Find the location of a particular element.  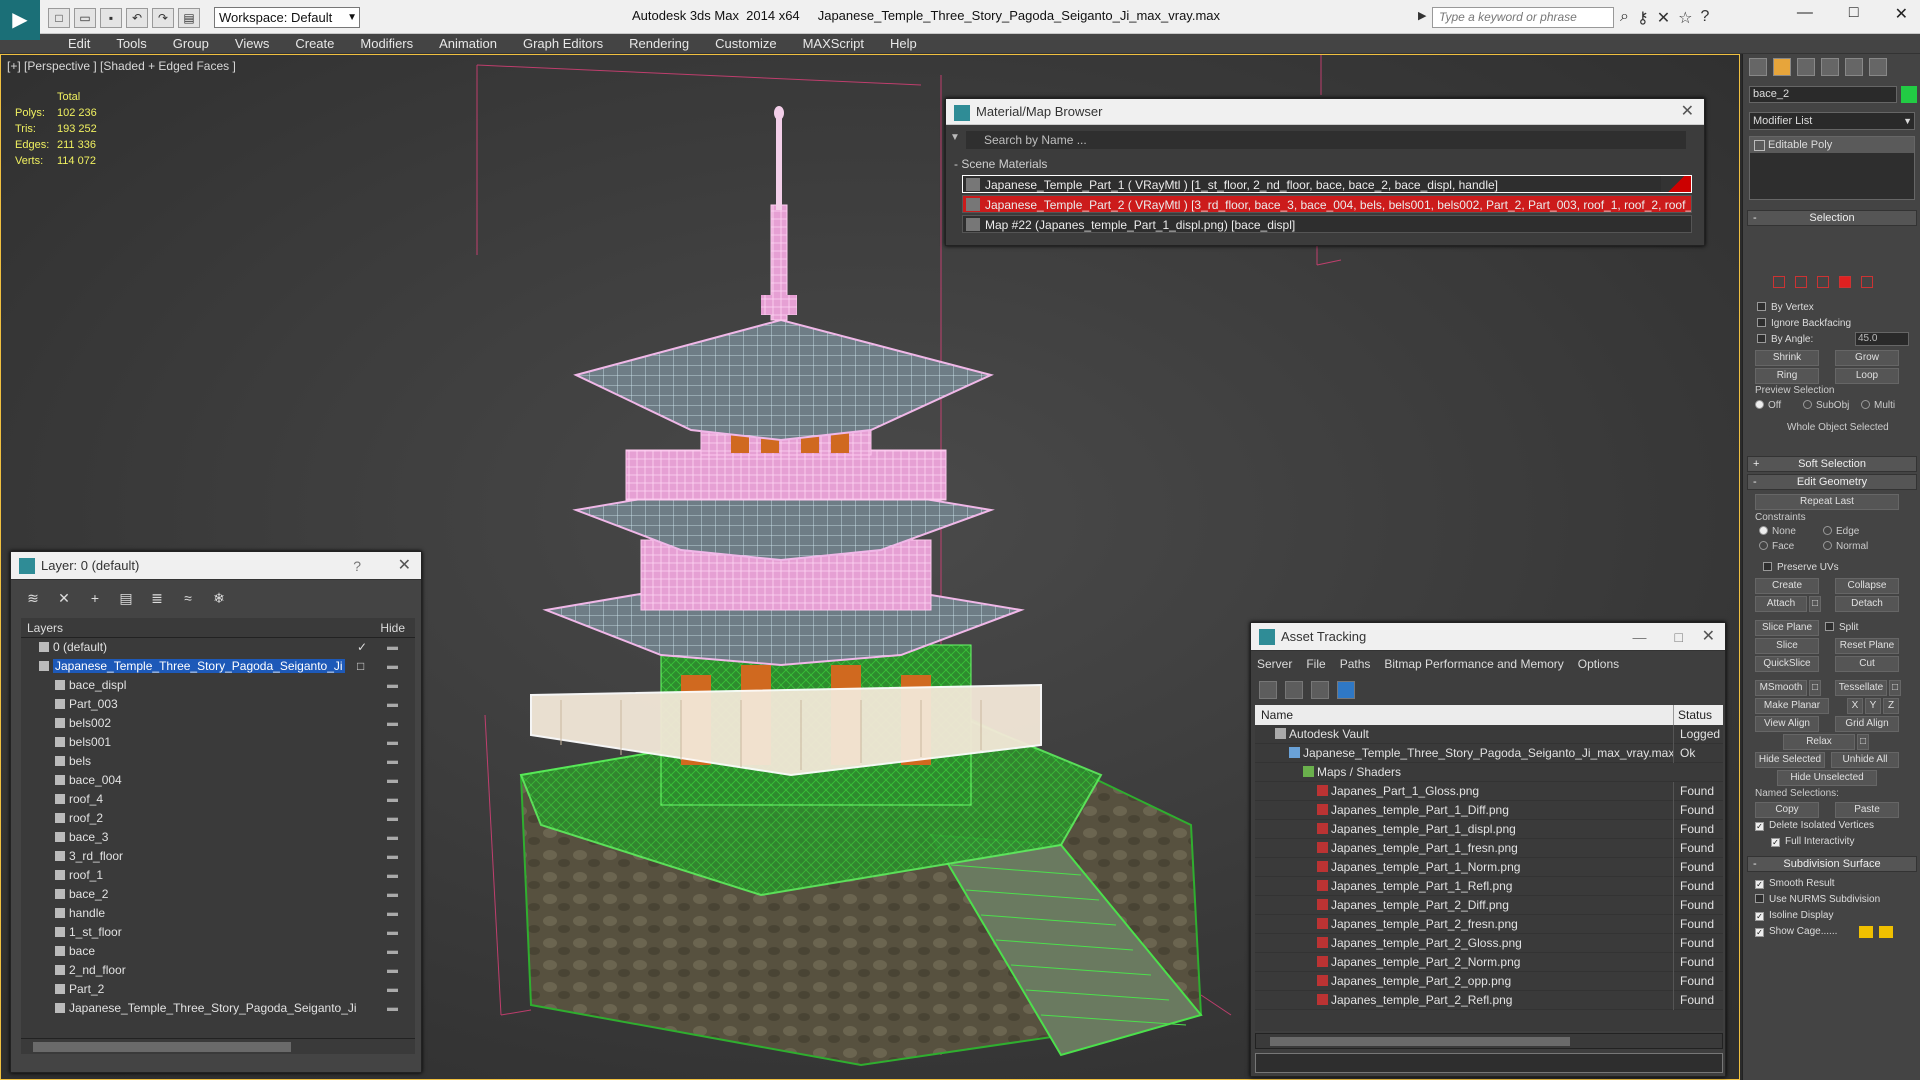

layer-row: 3_rd_floor ▬ is located at coordinates (218, 856).